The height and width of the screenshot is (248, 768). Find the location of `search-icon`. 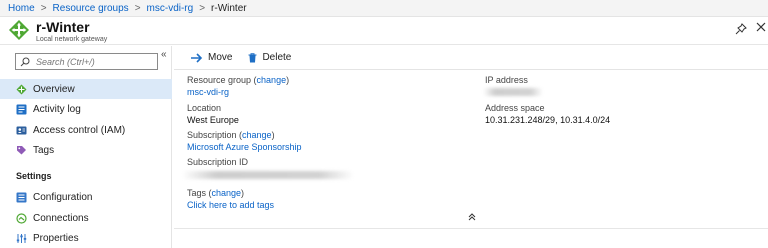

search-icon is located at coordinates (25, 61).